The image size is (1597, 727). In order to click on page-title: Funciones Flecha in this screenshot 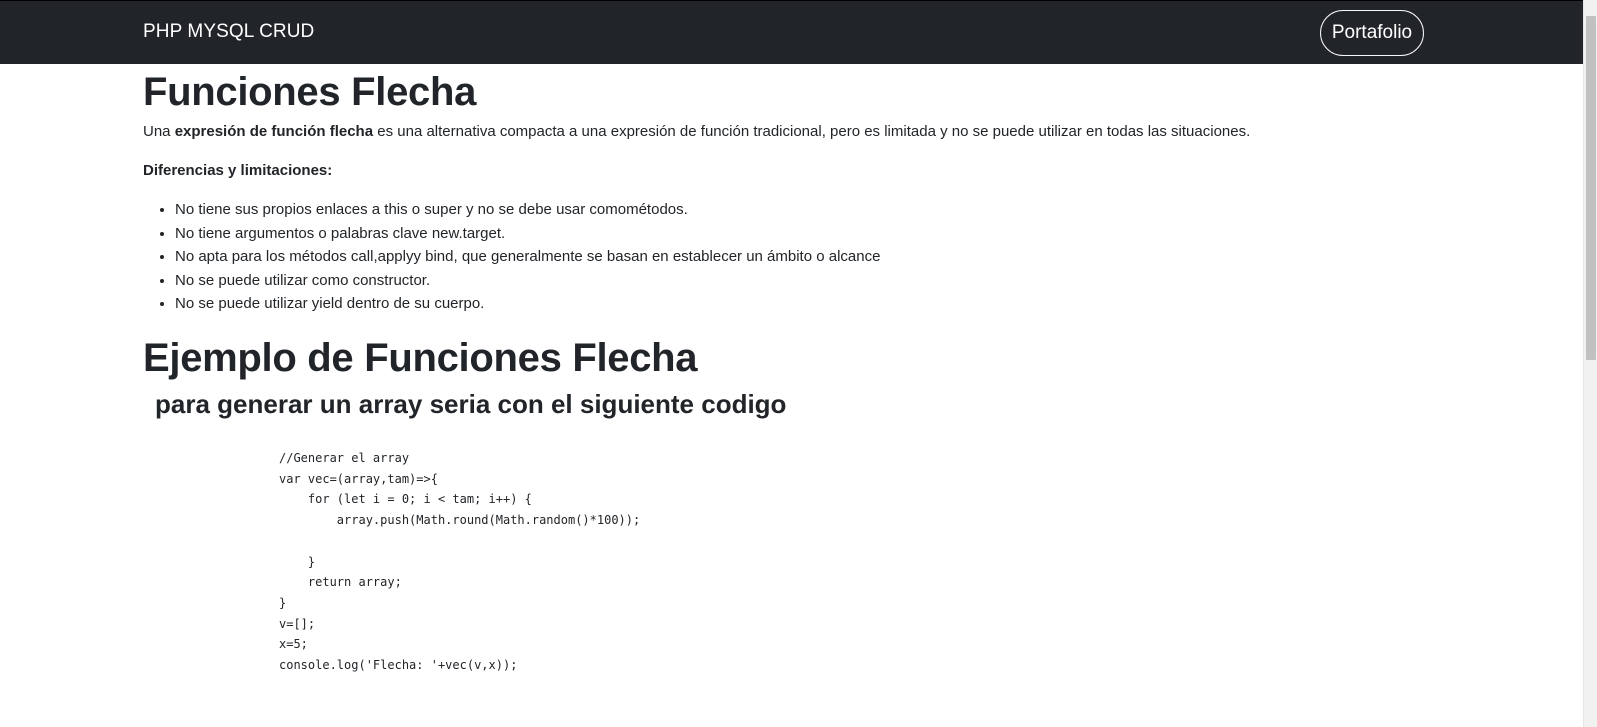, I will do `click(310, 92)`.